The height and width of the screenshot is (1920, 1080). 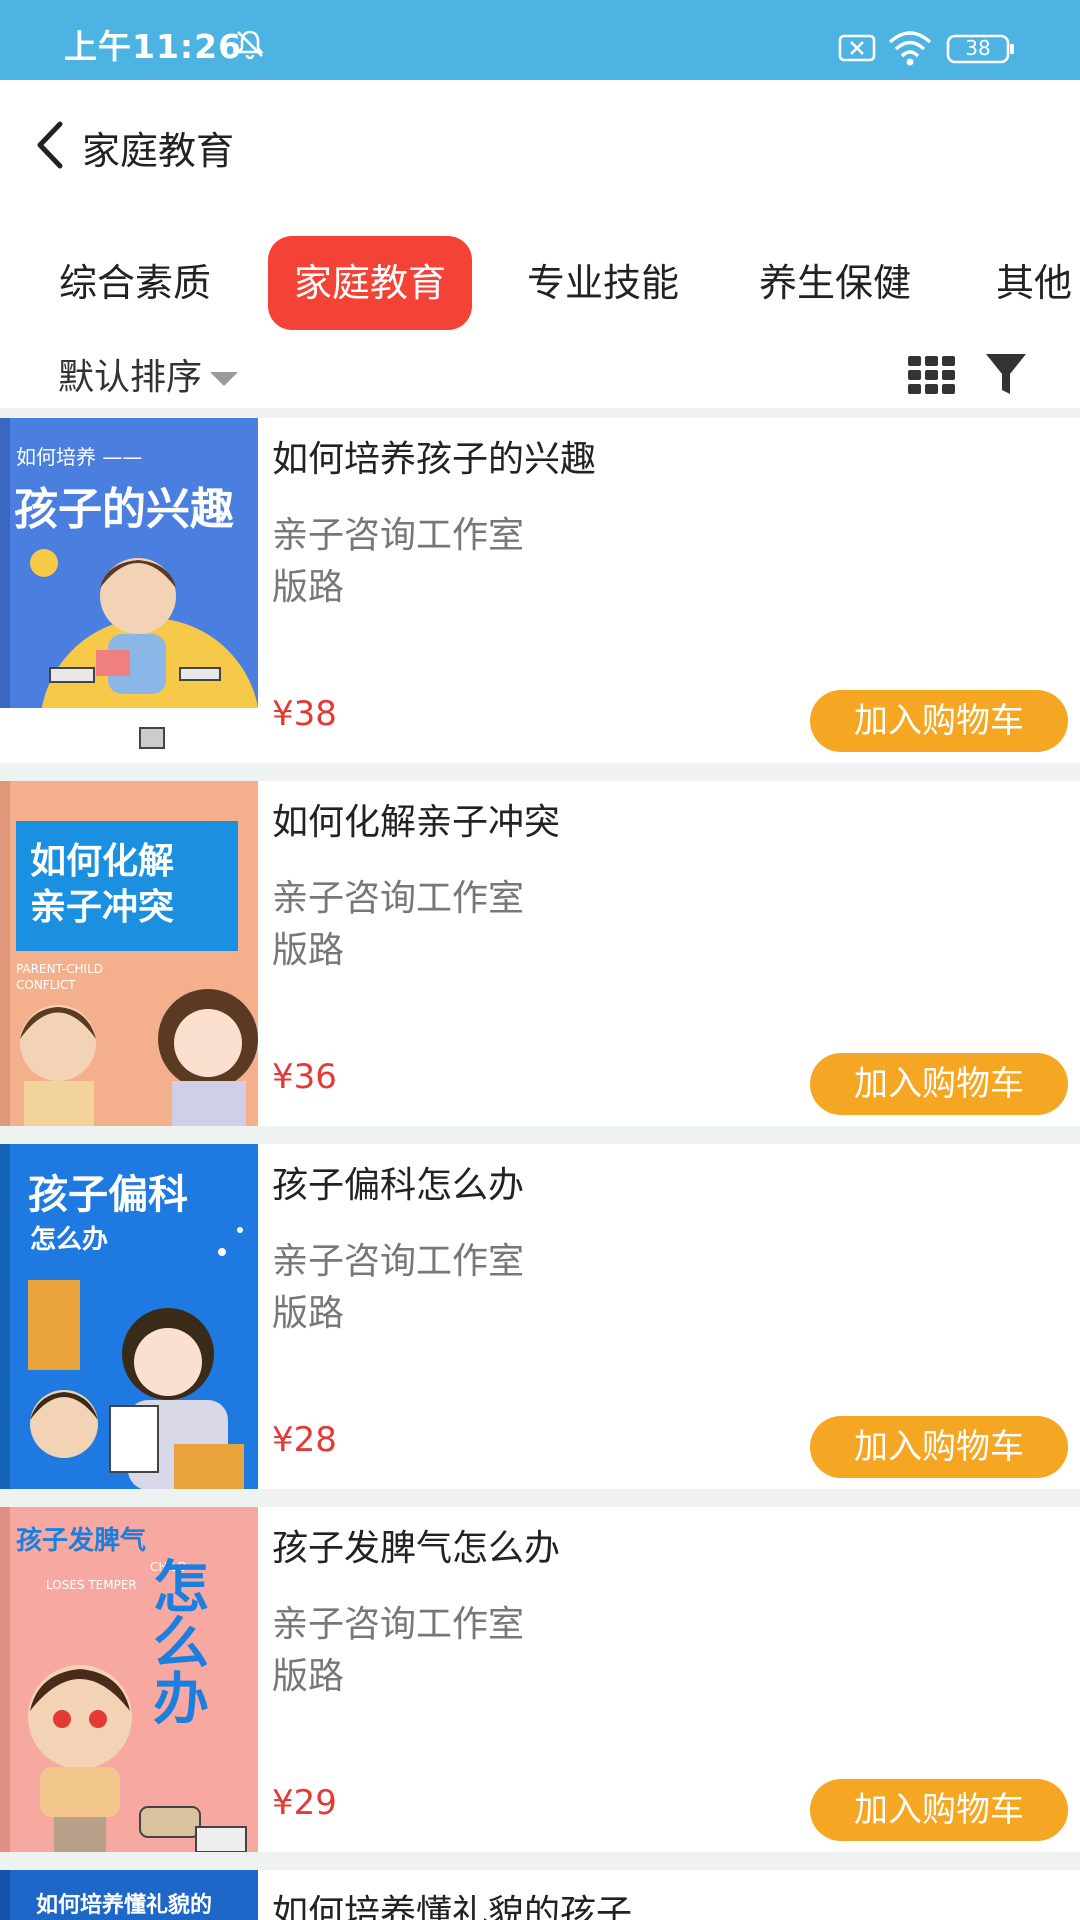 I want to click on book-cover-image: 孩子偏科 怎么办, so click(x=129, y=1316).